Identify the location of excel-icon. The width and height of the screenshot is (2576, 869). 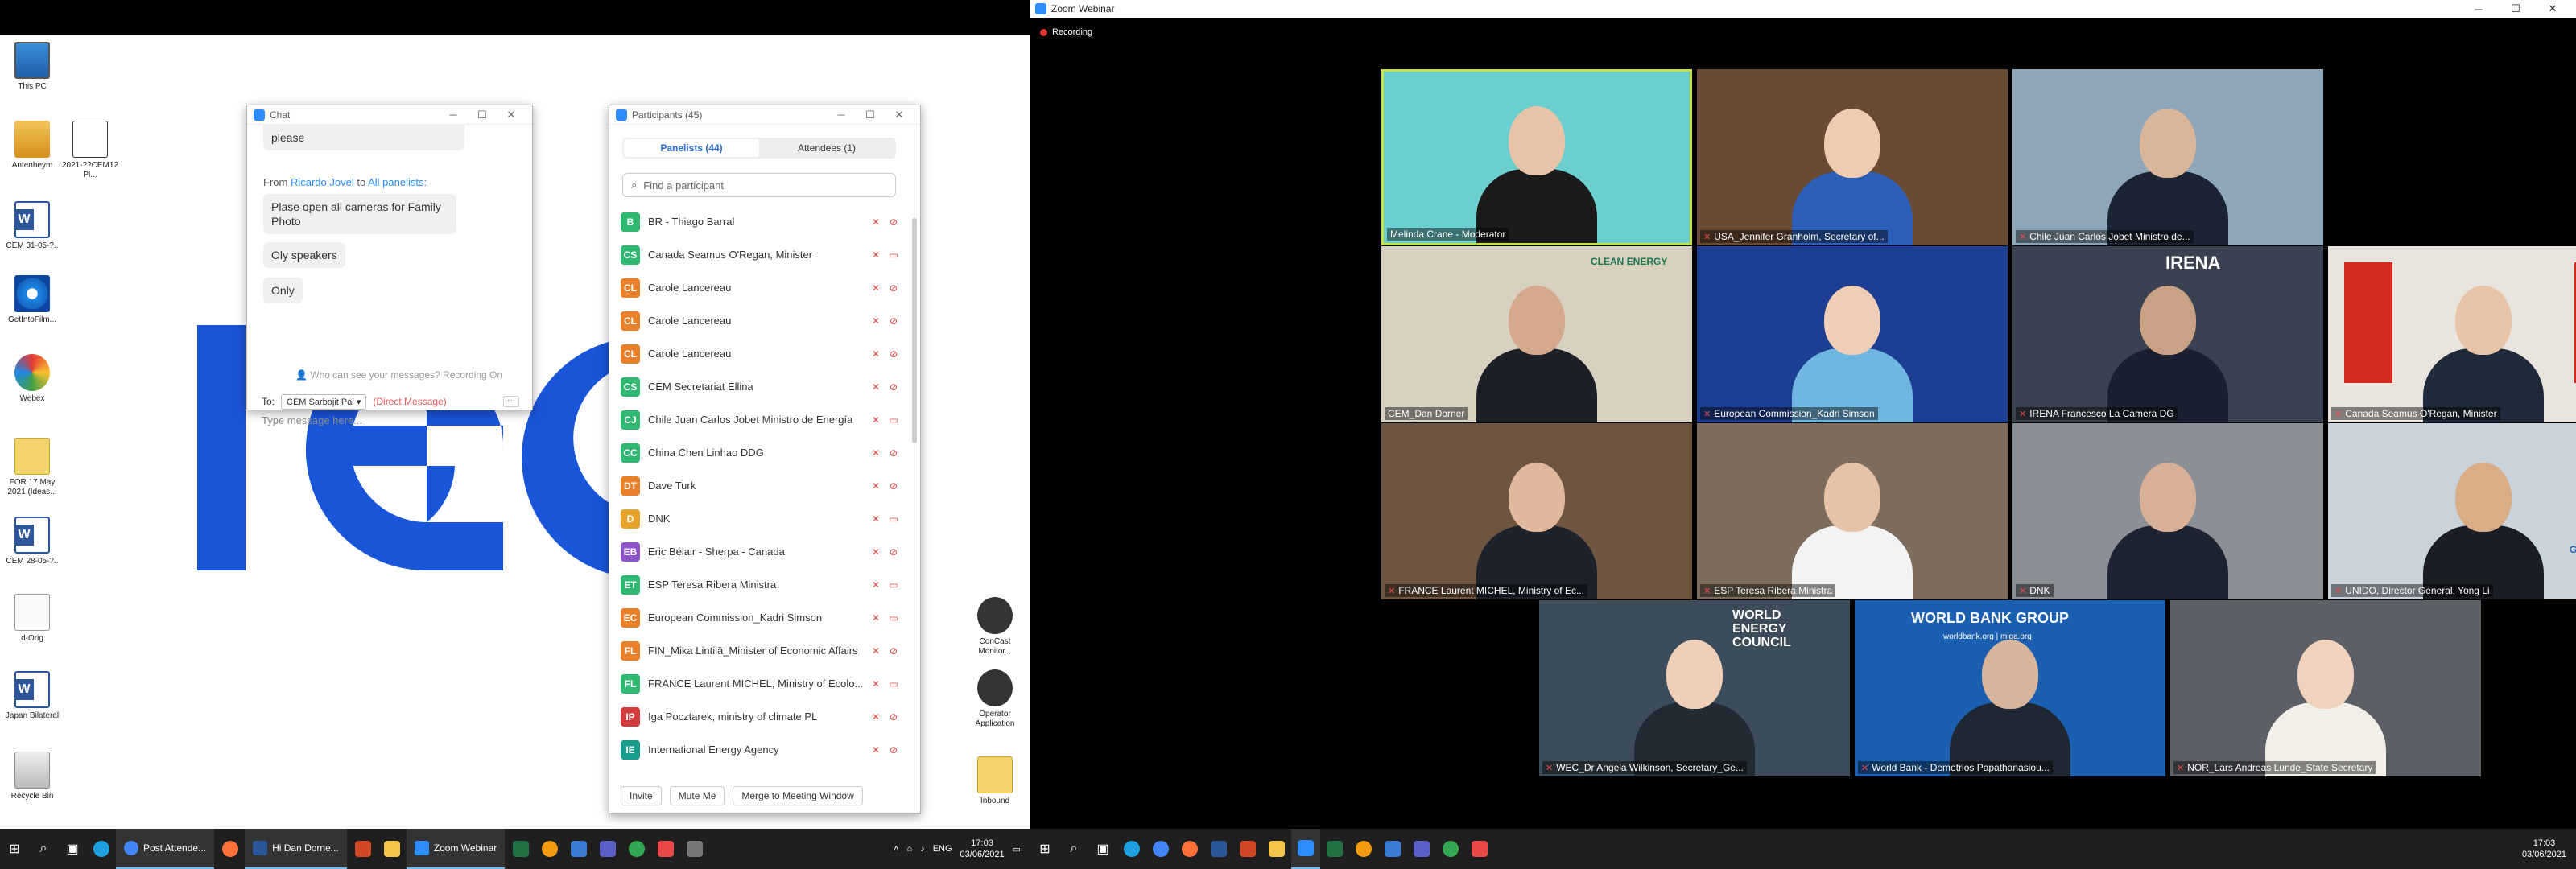
(1334, 849).